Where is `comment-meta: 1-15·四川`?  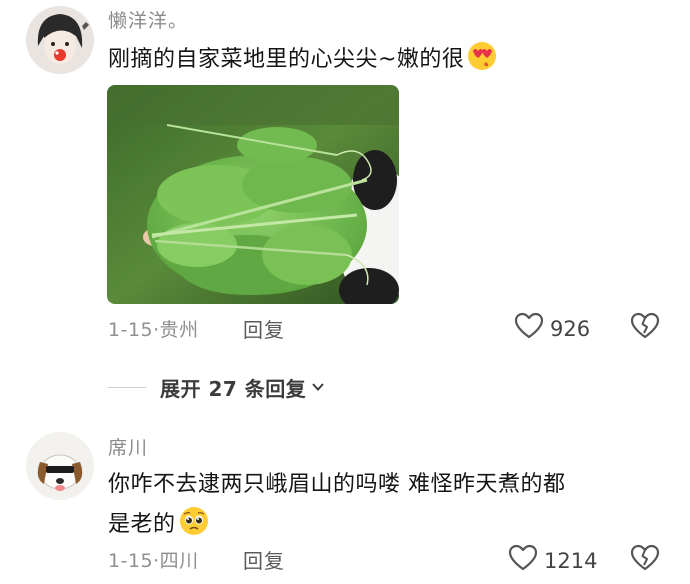 comment-meta: 1-15·四川 is located at coordinates (153, 559).